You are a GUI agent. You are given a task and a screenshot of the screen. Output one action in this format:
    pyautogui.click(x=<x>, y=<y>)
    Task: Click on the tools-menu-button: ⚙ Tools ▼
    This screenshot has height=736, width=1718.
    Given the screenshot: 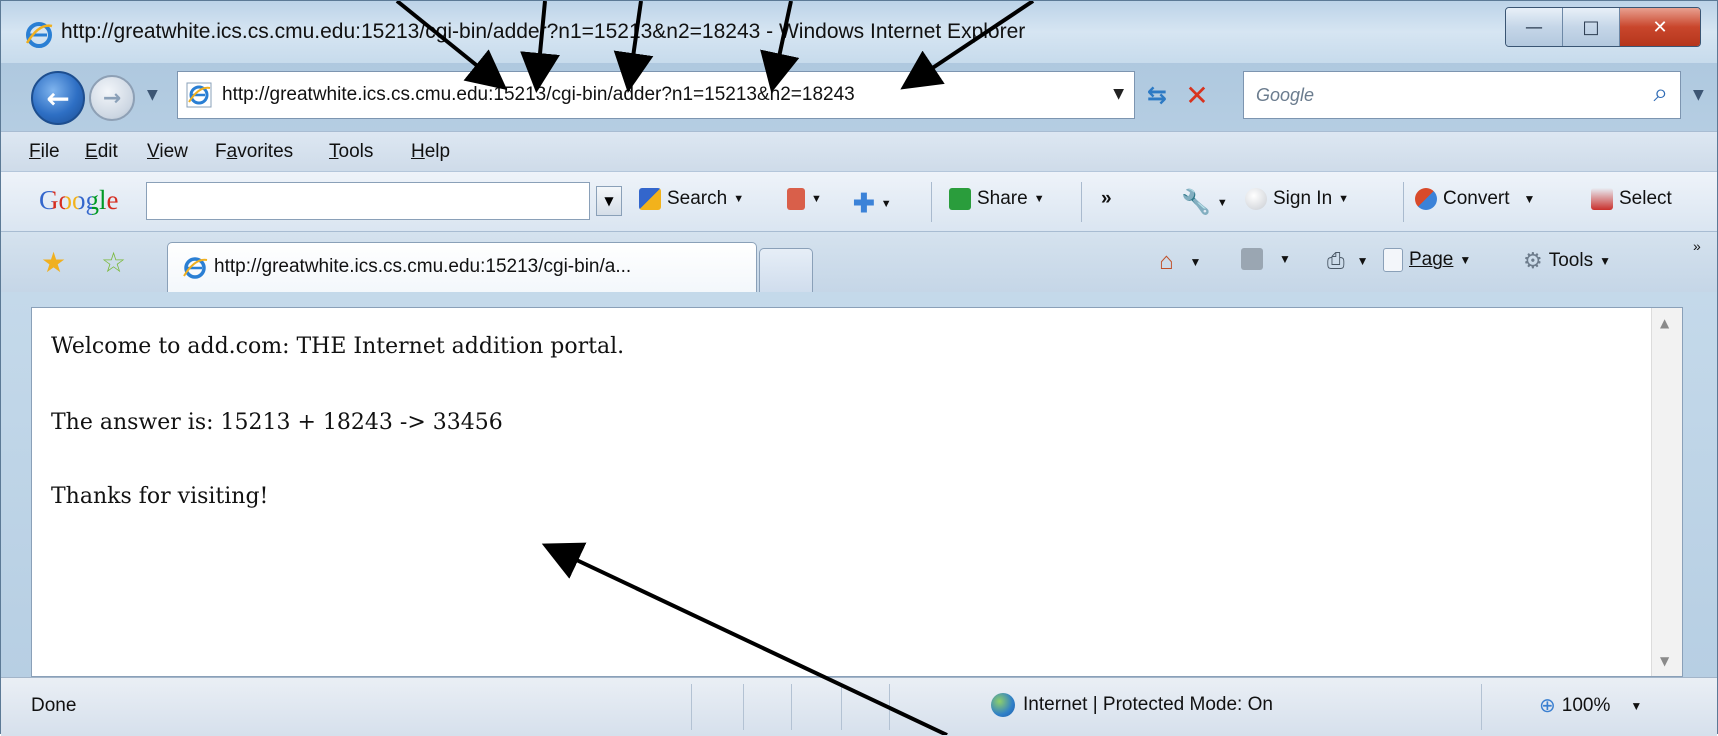 What is the action you would take?
    pyautogui.click(x=1567, y=261)
    